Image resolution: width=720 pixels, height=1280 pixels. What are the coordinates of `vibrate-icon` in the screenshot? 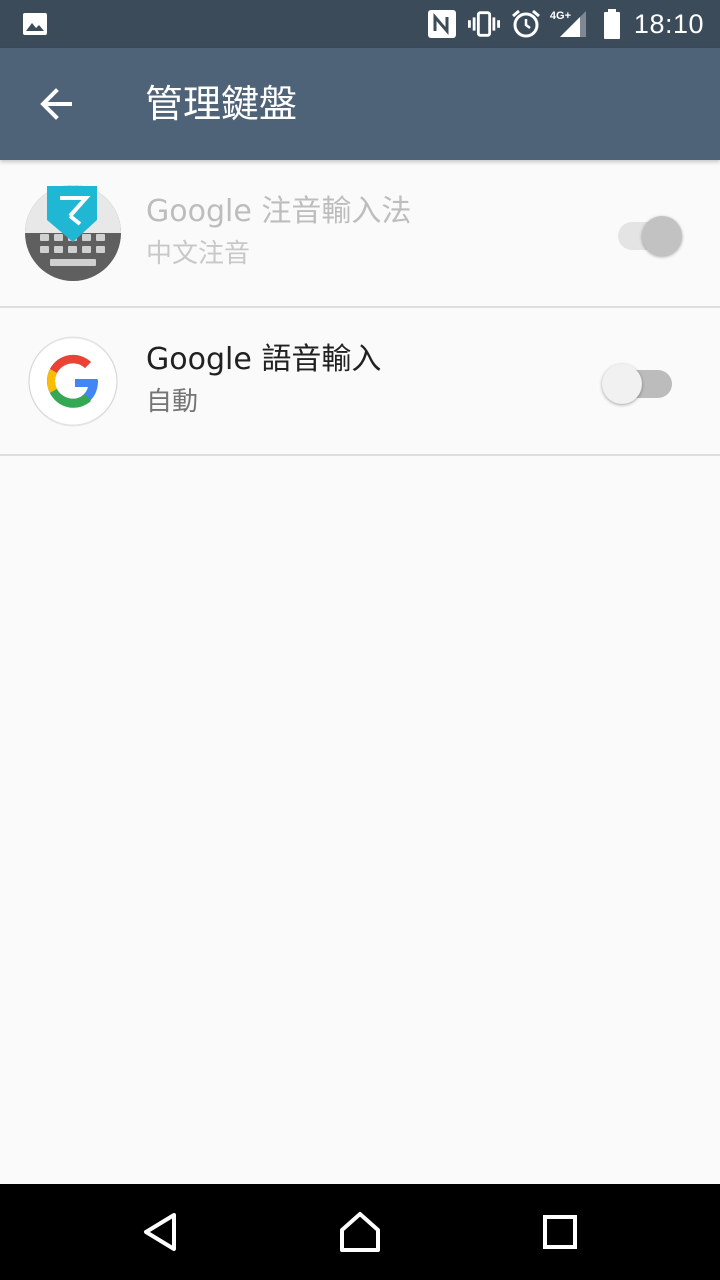 It's located at (483, 24).